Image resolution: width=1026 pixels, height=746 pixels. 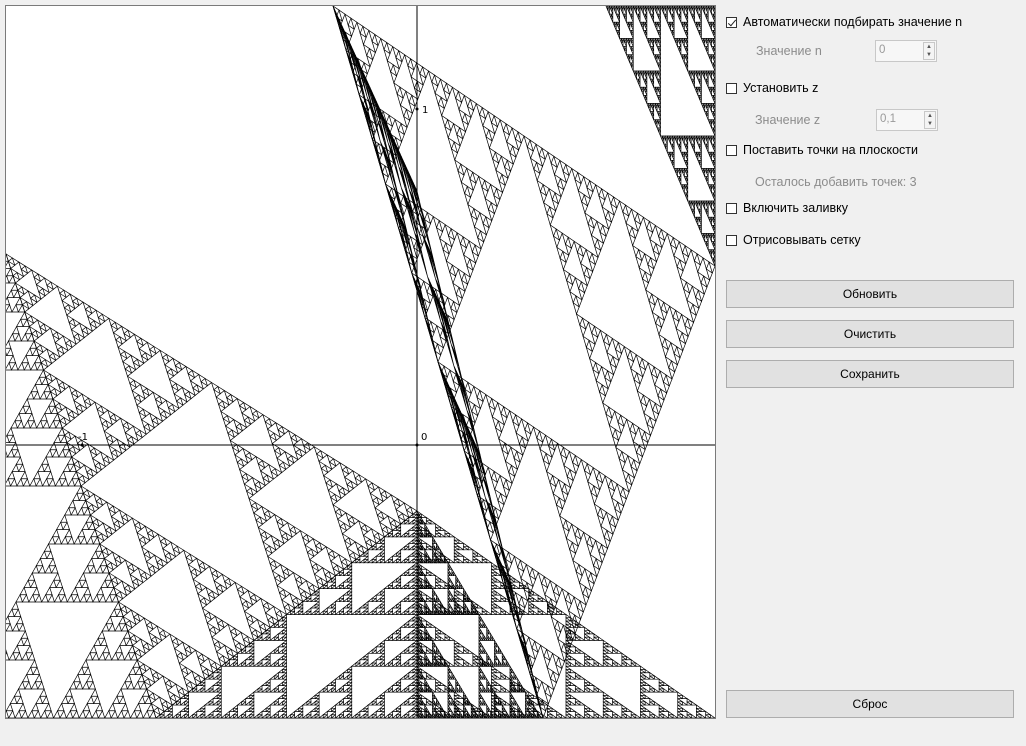 What do you see at coordinates (81, 485) in the screenshot?
I see `sierpinski-triangle` at bounding box center [81, 485].